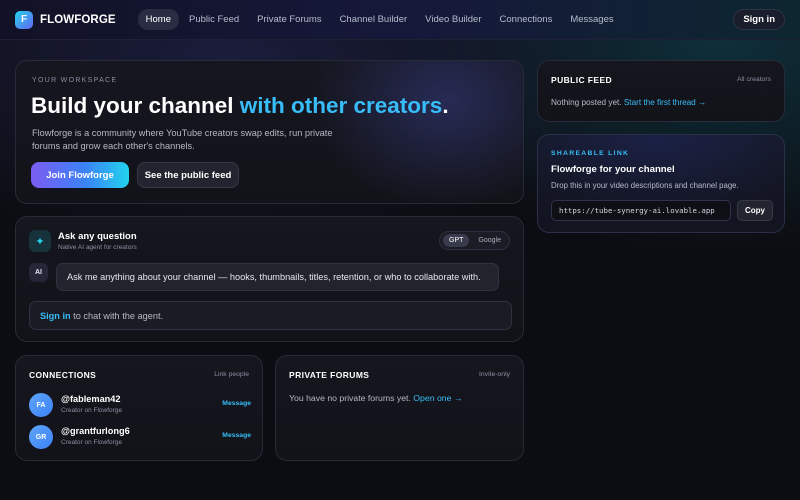 This screenshot has width=800, height=500. I want to click on app-name: FLOWFORGE, so click(78, 20).